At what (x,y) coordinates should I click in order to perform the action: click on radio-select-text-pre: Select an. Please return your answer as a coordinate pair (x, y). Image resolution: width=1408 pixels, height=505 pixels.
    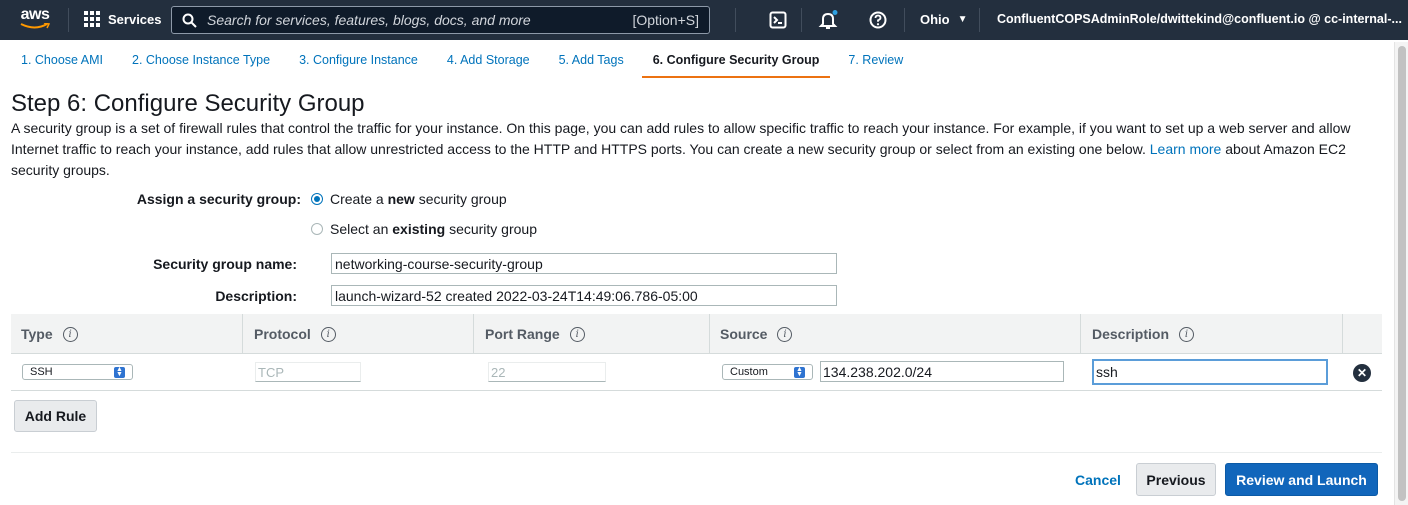
    Looking at the image, I should click on (359, 229).